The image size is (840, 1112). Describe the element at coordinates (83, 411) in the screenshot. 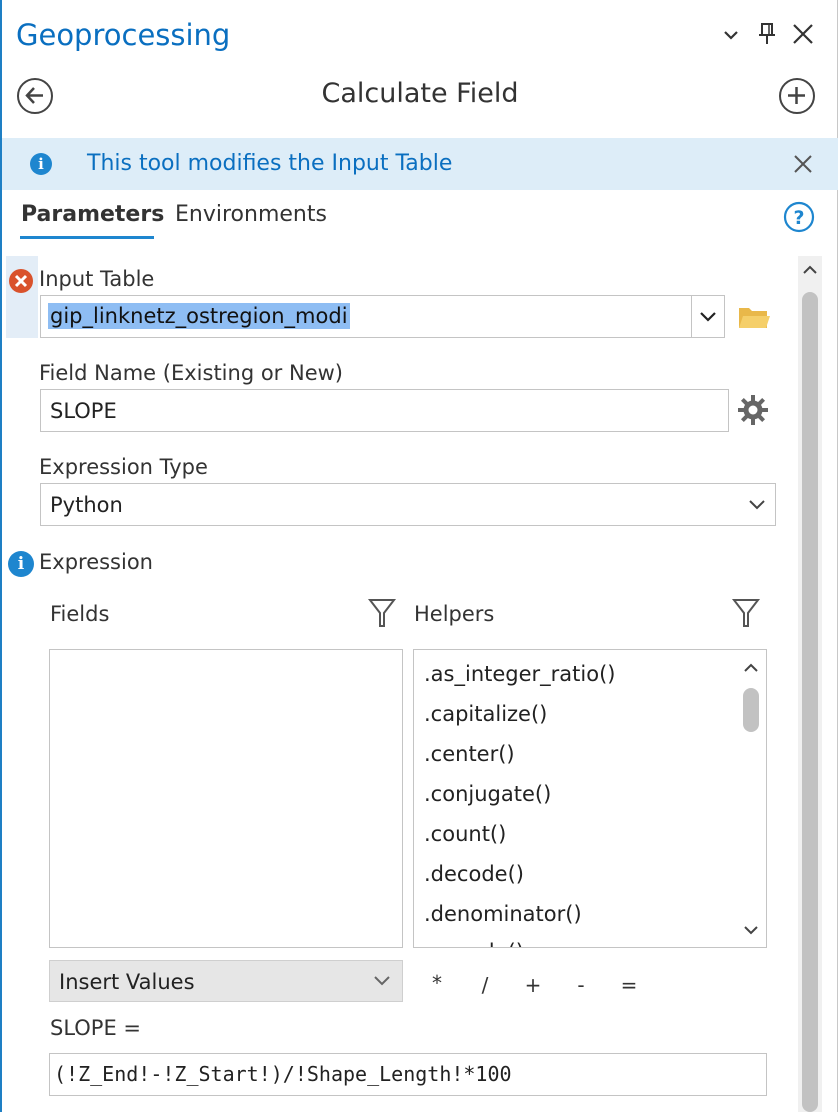

I see `field-name-value: SLOPE` at that location.